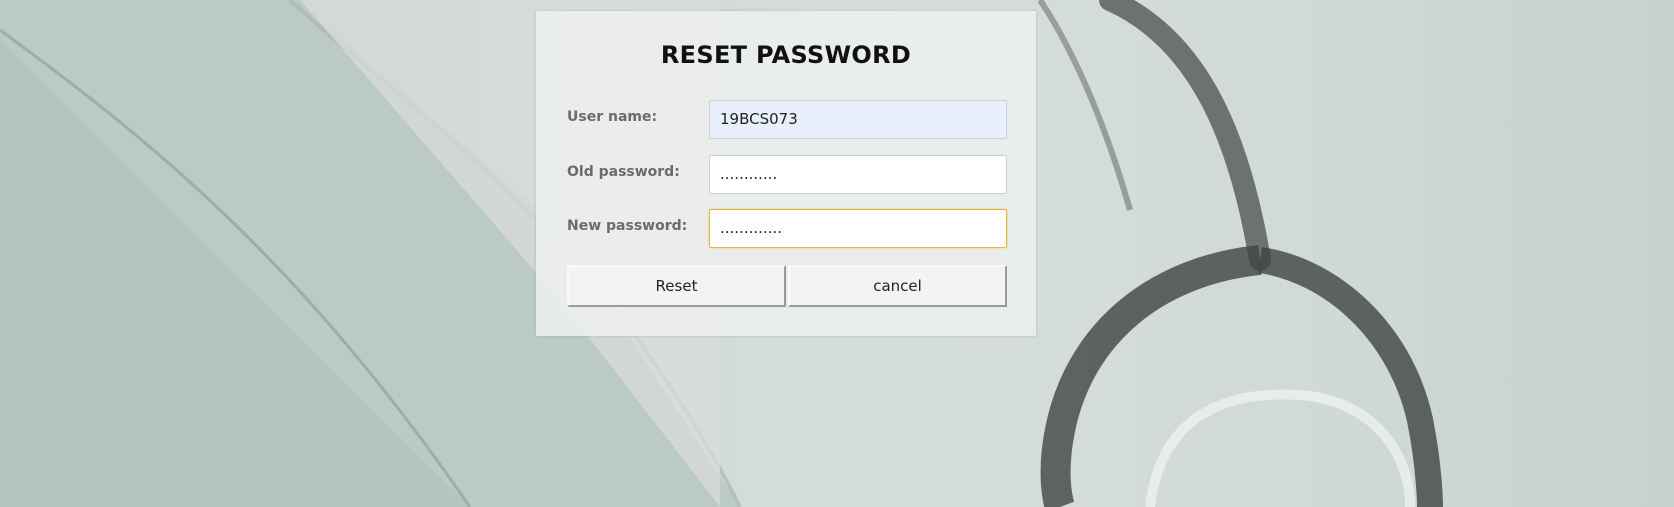  Describe the element at coordinates (858, 119) in the screenshot. I see `username-field: 19BCS073` at that location.